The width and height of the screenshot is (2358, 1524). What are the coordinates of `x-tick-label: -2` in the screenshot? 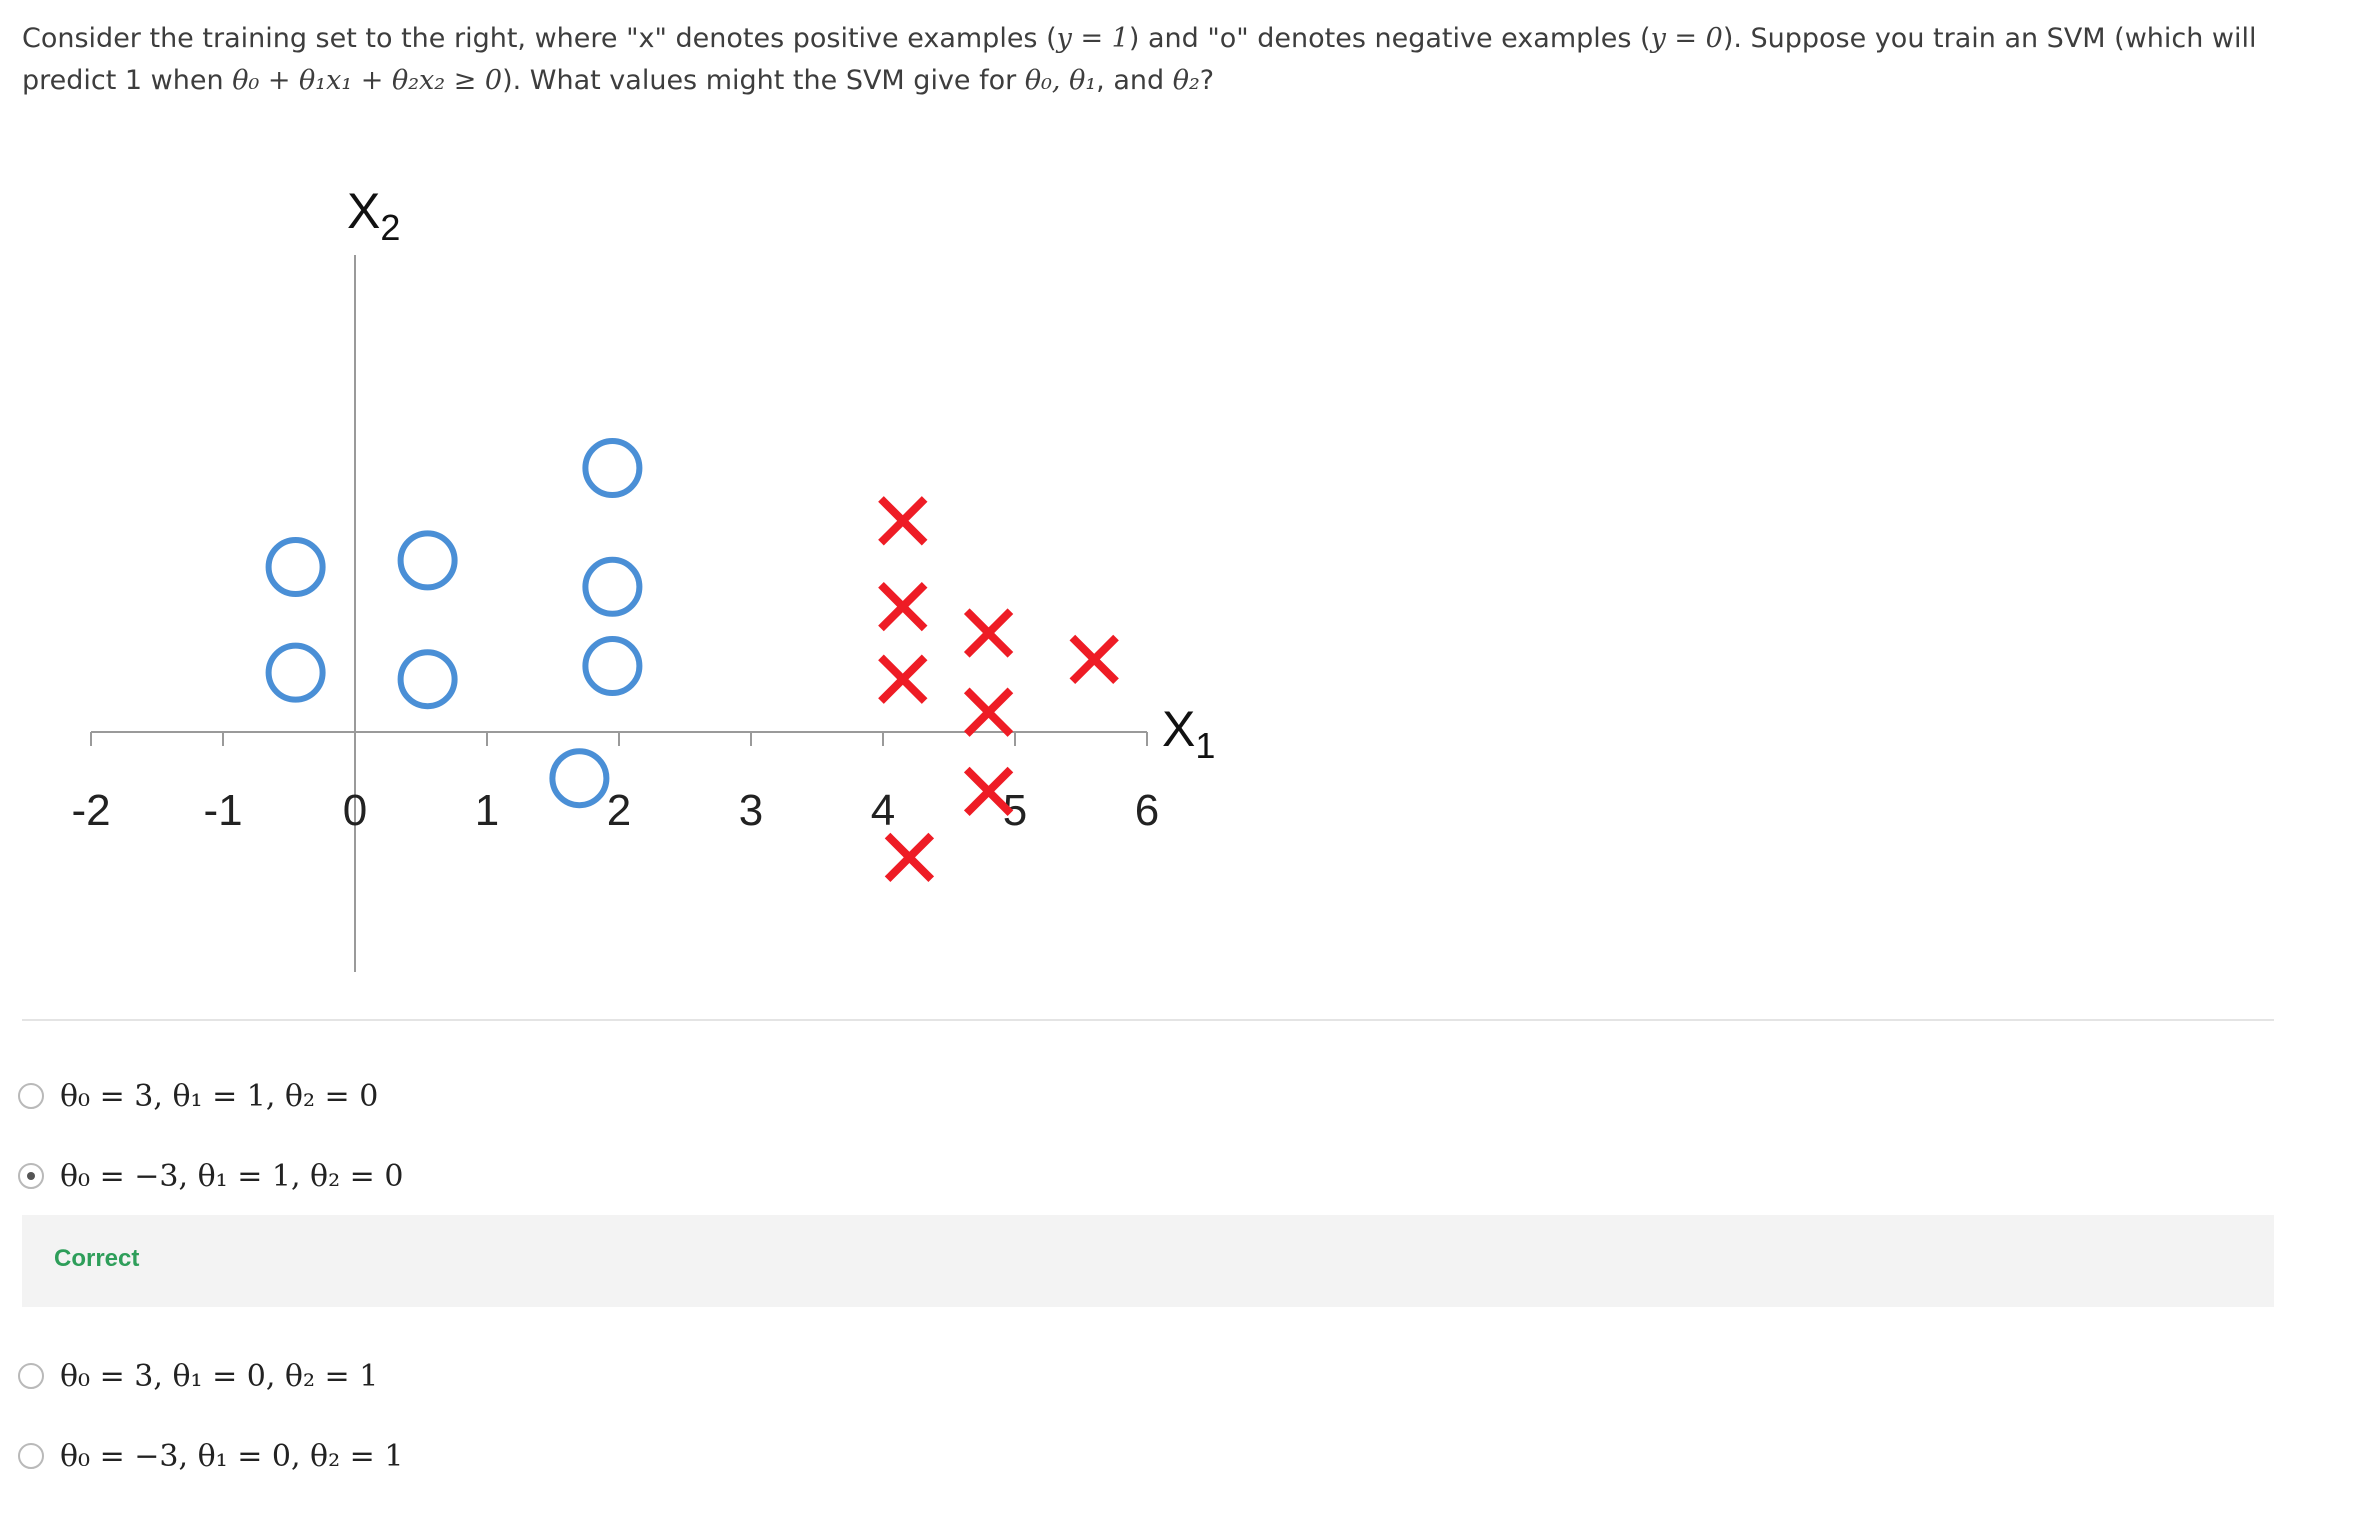 It's located at (90, 810).